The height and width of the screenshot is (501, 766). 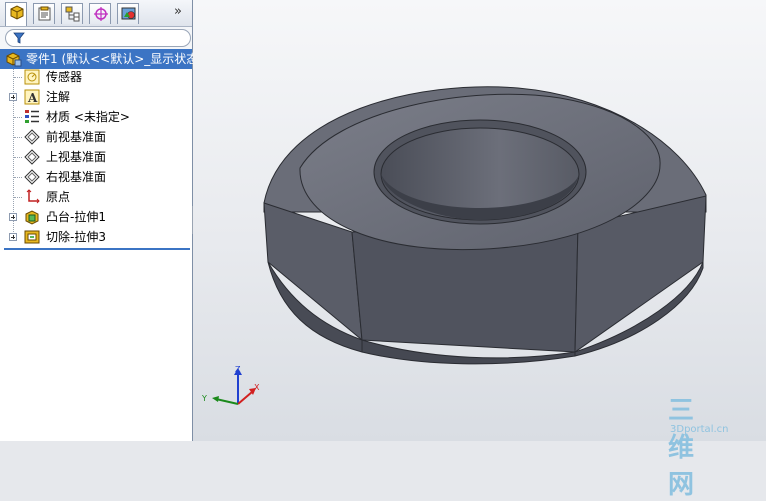 What do you see at coordinates (14, 59) in the screenshot?
I see `part-icon` at bounding box center [14, 59].